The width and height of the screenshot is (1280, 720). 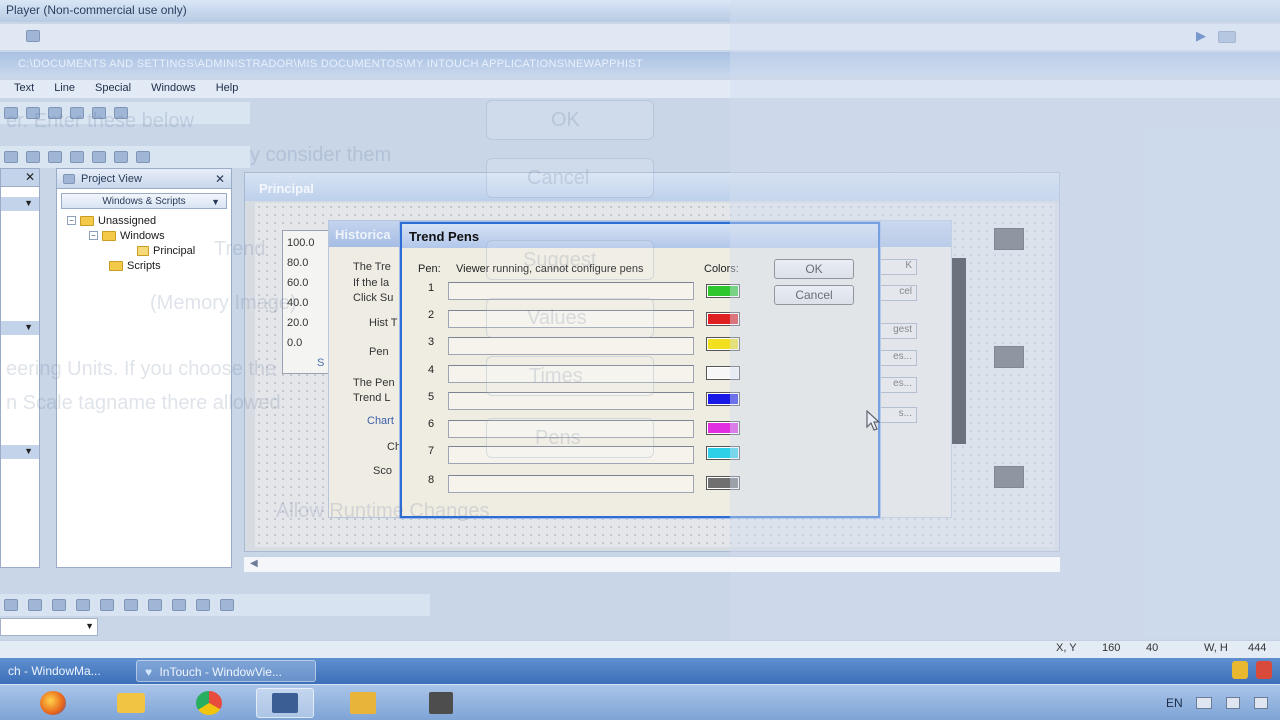 I want to click on pen-2-tagname-field, so click(x=571, y=319).